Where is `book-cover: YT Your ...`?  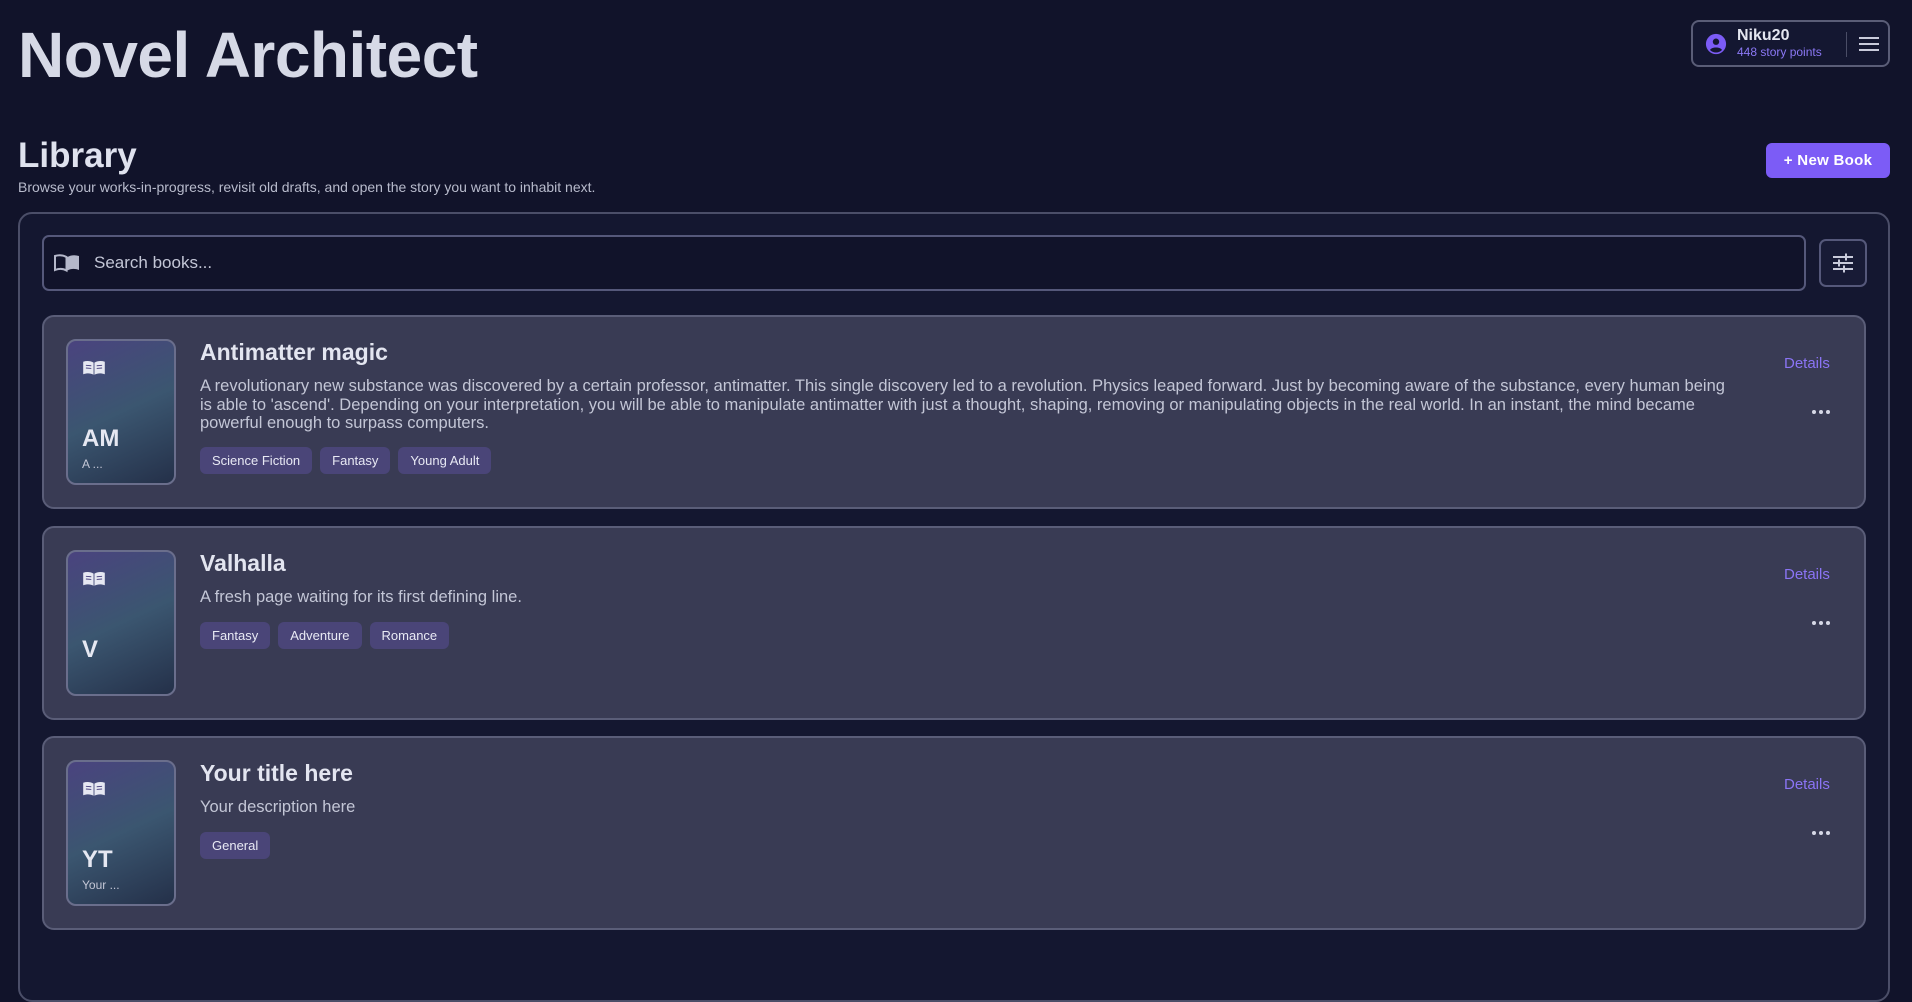 book-cover: YT Your ... is located at coordinates (121, 833).